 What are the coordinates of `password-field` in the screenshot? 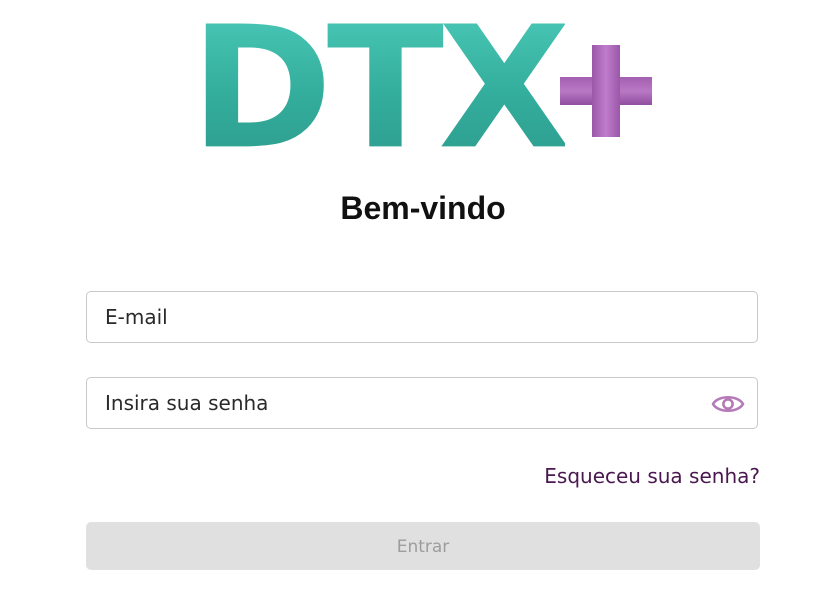 It's located at (422, 403).